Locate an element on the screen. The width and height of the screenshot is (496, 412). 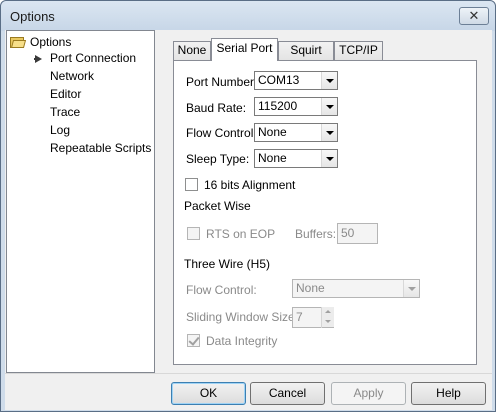
selected-arrow-icon is located at coordinates (38, 59).